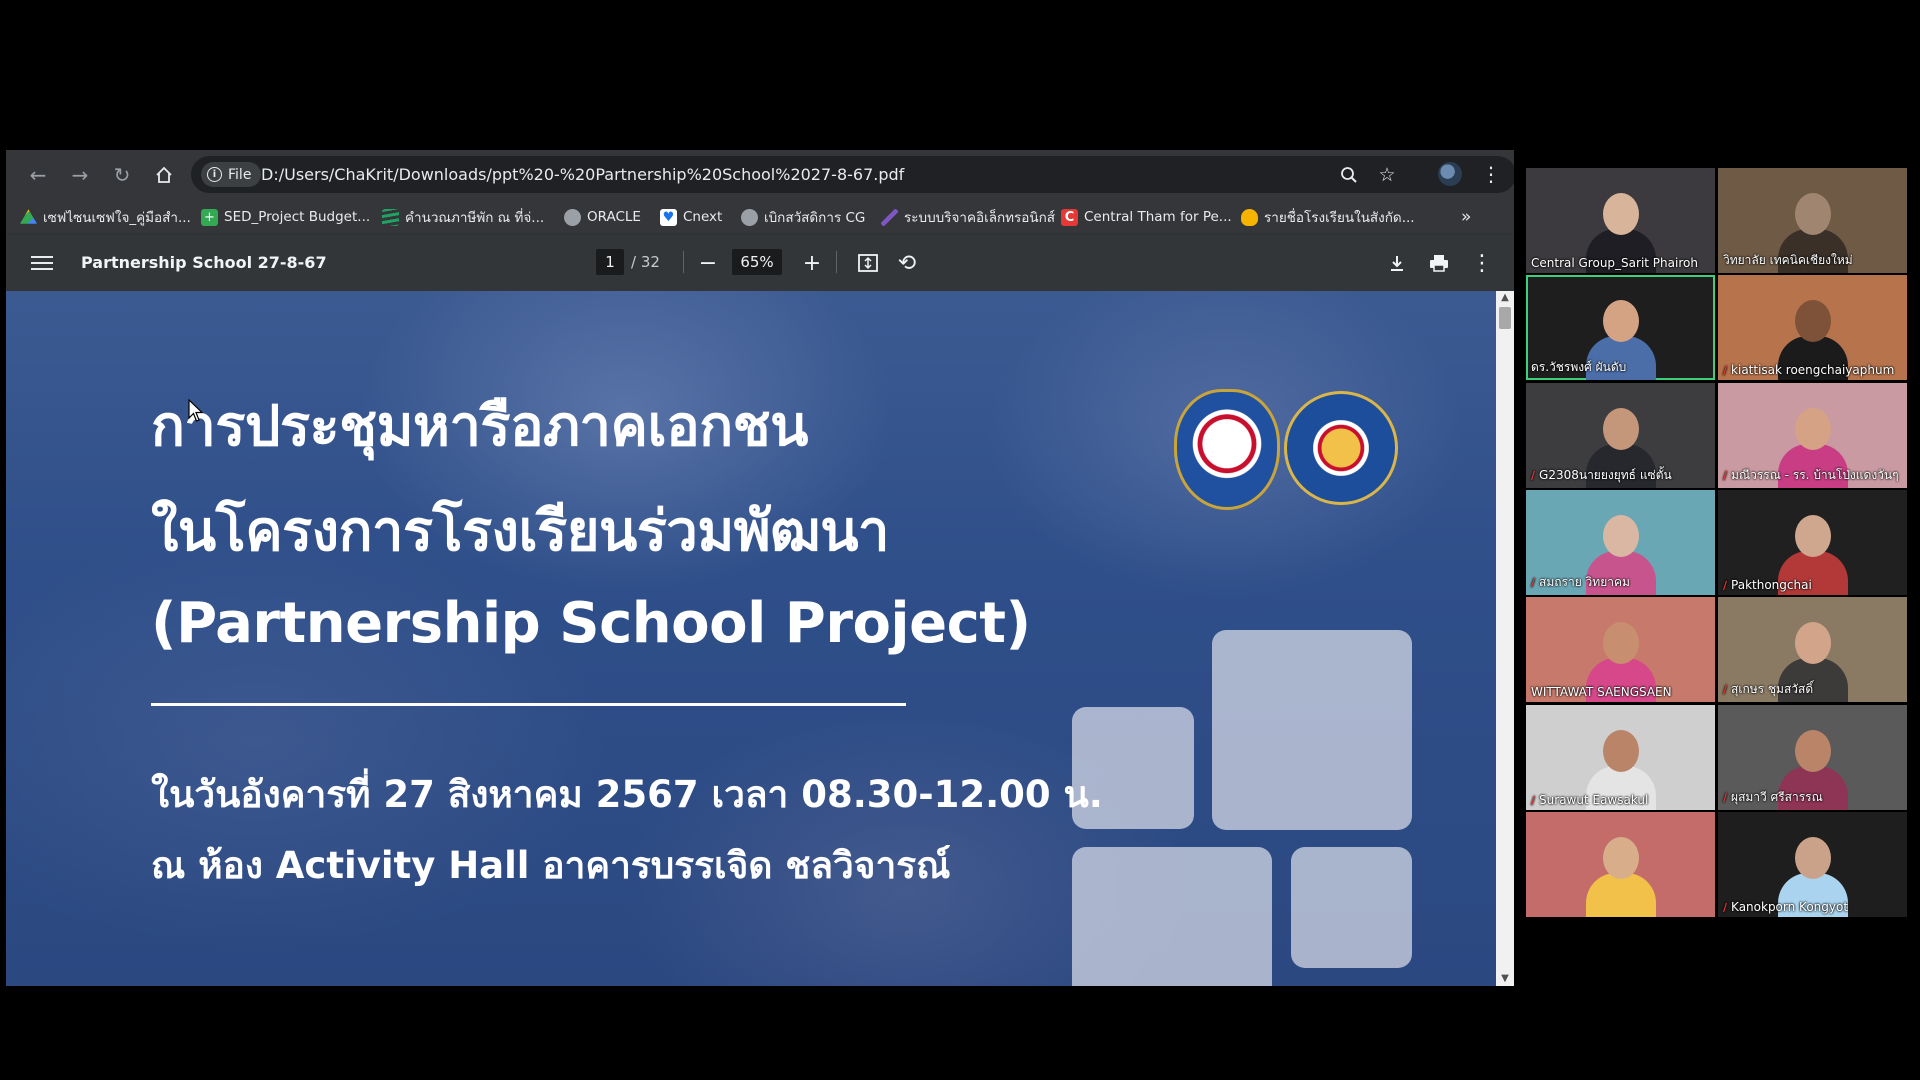 The width and height of the screenshot is (1920, 1080). Describe the element at coordinates (812, 263) in the screenshot. I see `zoom-in-icon: +` at that location.